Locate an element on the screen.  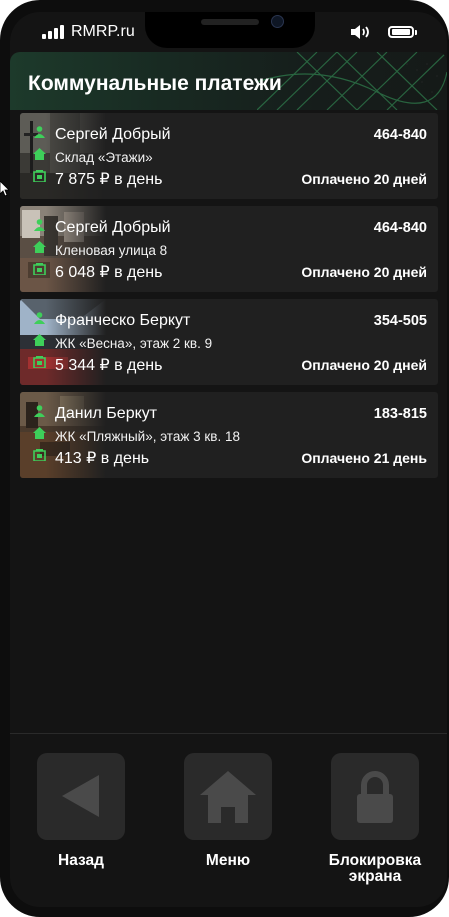
owner-name: Франческо Беркут is located at coordinates (123, 320).